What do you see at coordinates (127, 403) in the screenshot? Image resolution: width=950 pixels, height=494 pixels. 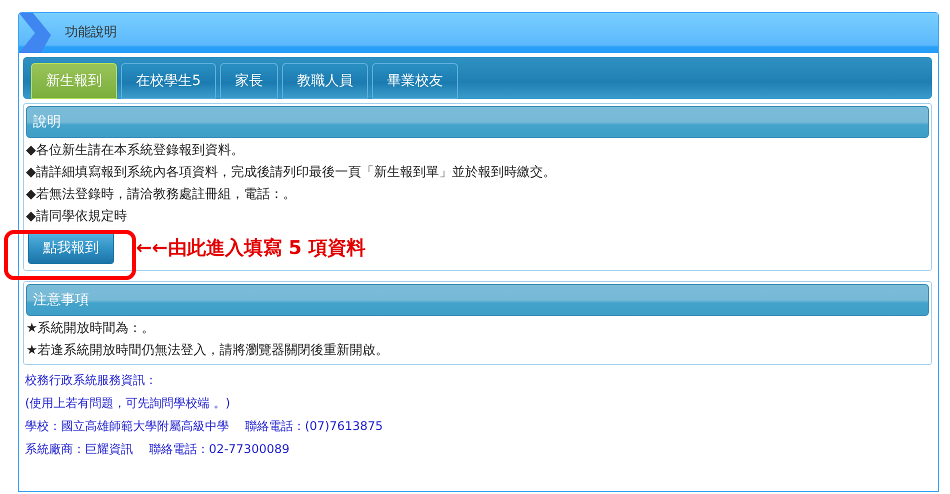 I see `service-info-line: (使用上若有問題，可先詢問學校端 。)` at bounding box center [127, 403].